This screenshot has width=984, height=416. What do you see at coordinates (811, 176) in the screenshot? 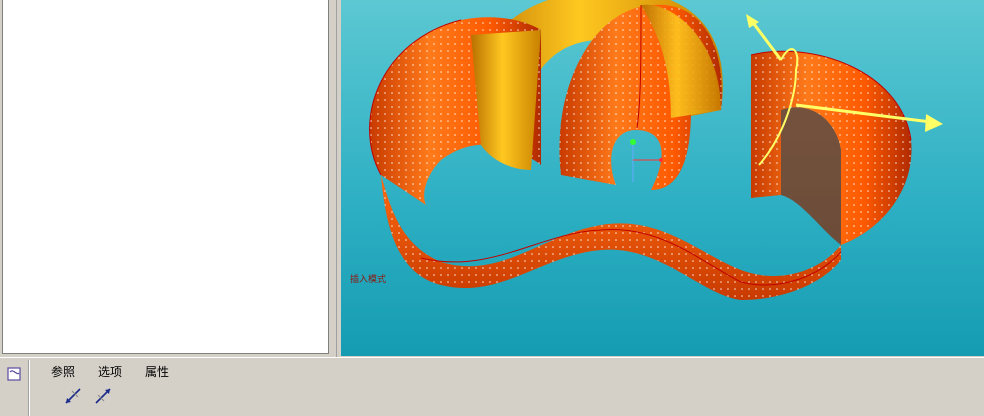
I see `right-inner-face` at bounding box center [811, 176].